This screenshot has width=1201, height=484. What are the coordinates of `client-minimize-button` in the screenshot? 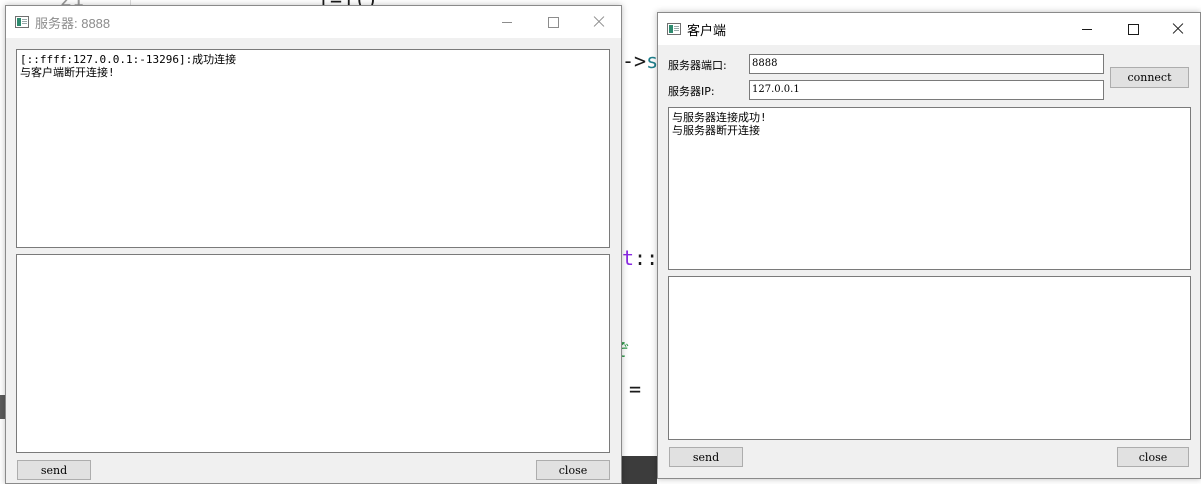 It's located at (1087, 29).